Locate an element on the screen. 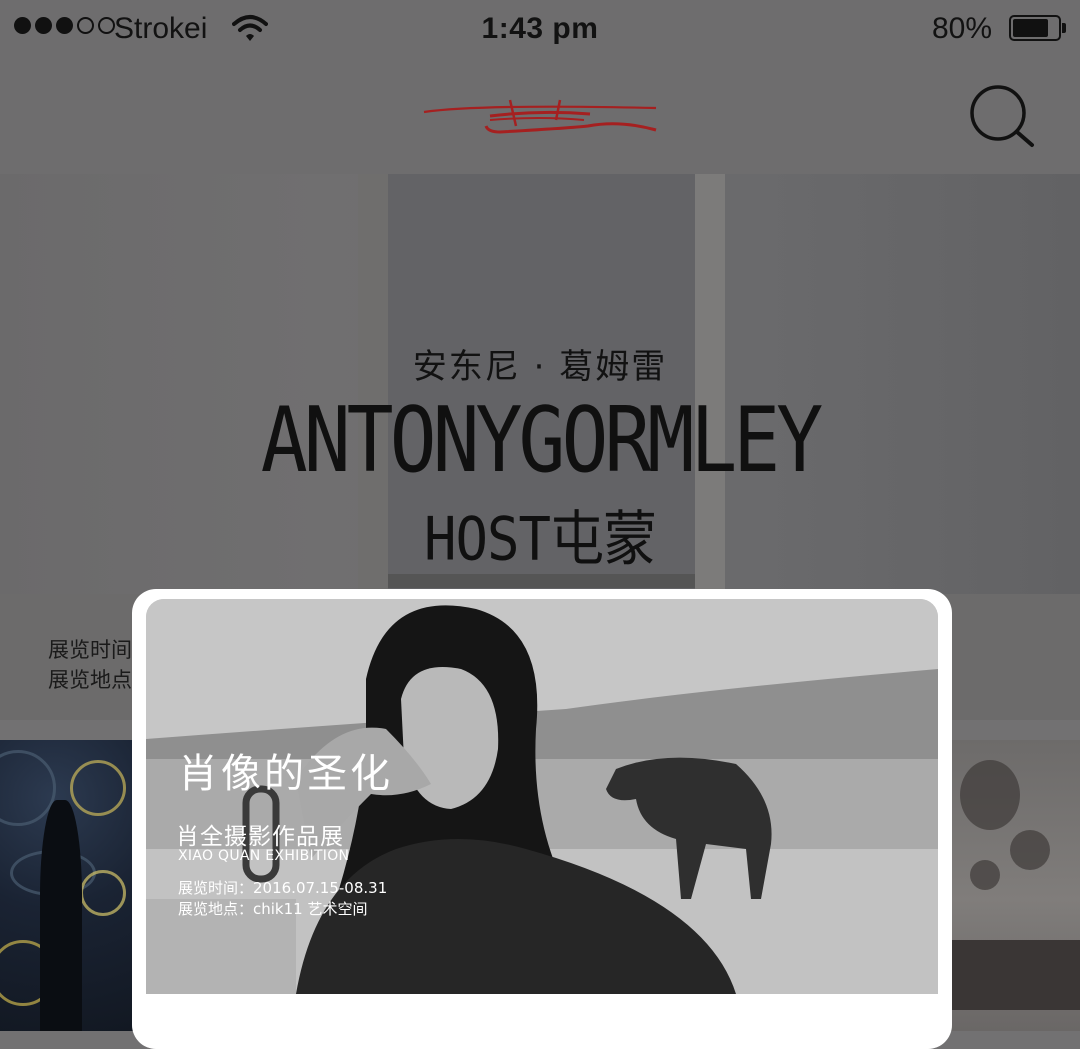  brush-stroke-logo-icon is located at coordinates (540, 114).